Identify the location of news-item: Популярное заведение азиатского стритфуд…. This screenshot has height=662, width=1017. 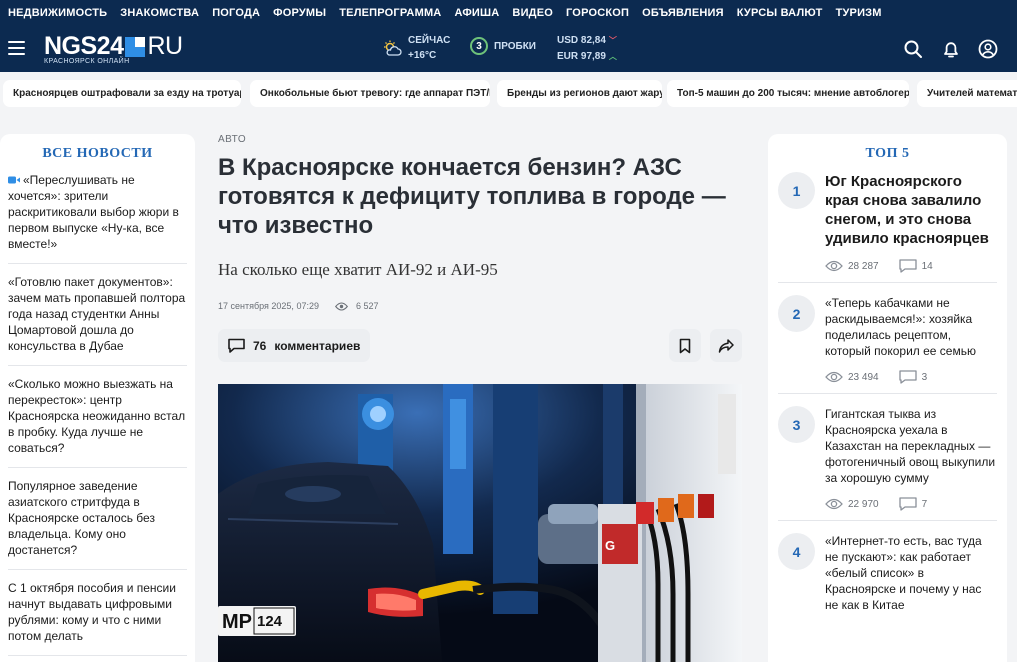
(97, 524).